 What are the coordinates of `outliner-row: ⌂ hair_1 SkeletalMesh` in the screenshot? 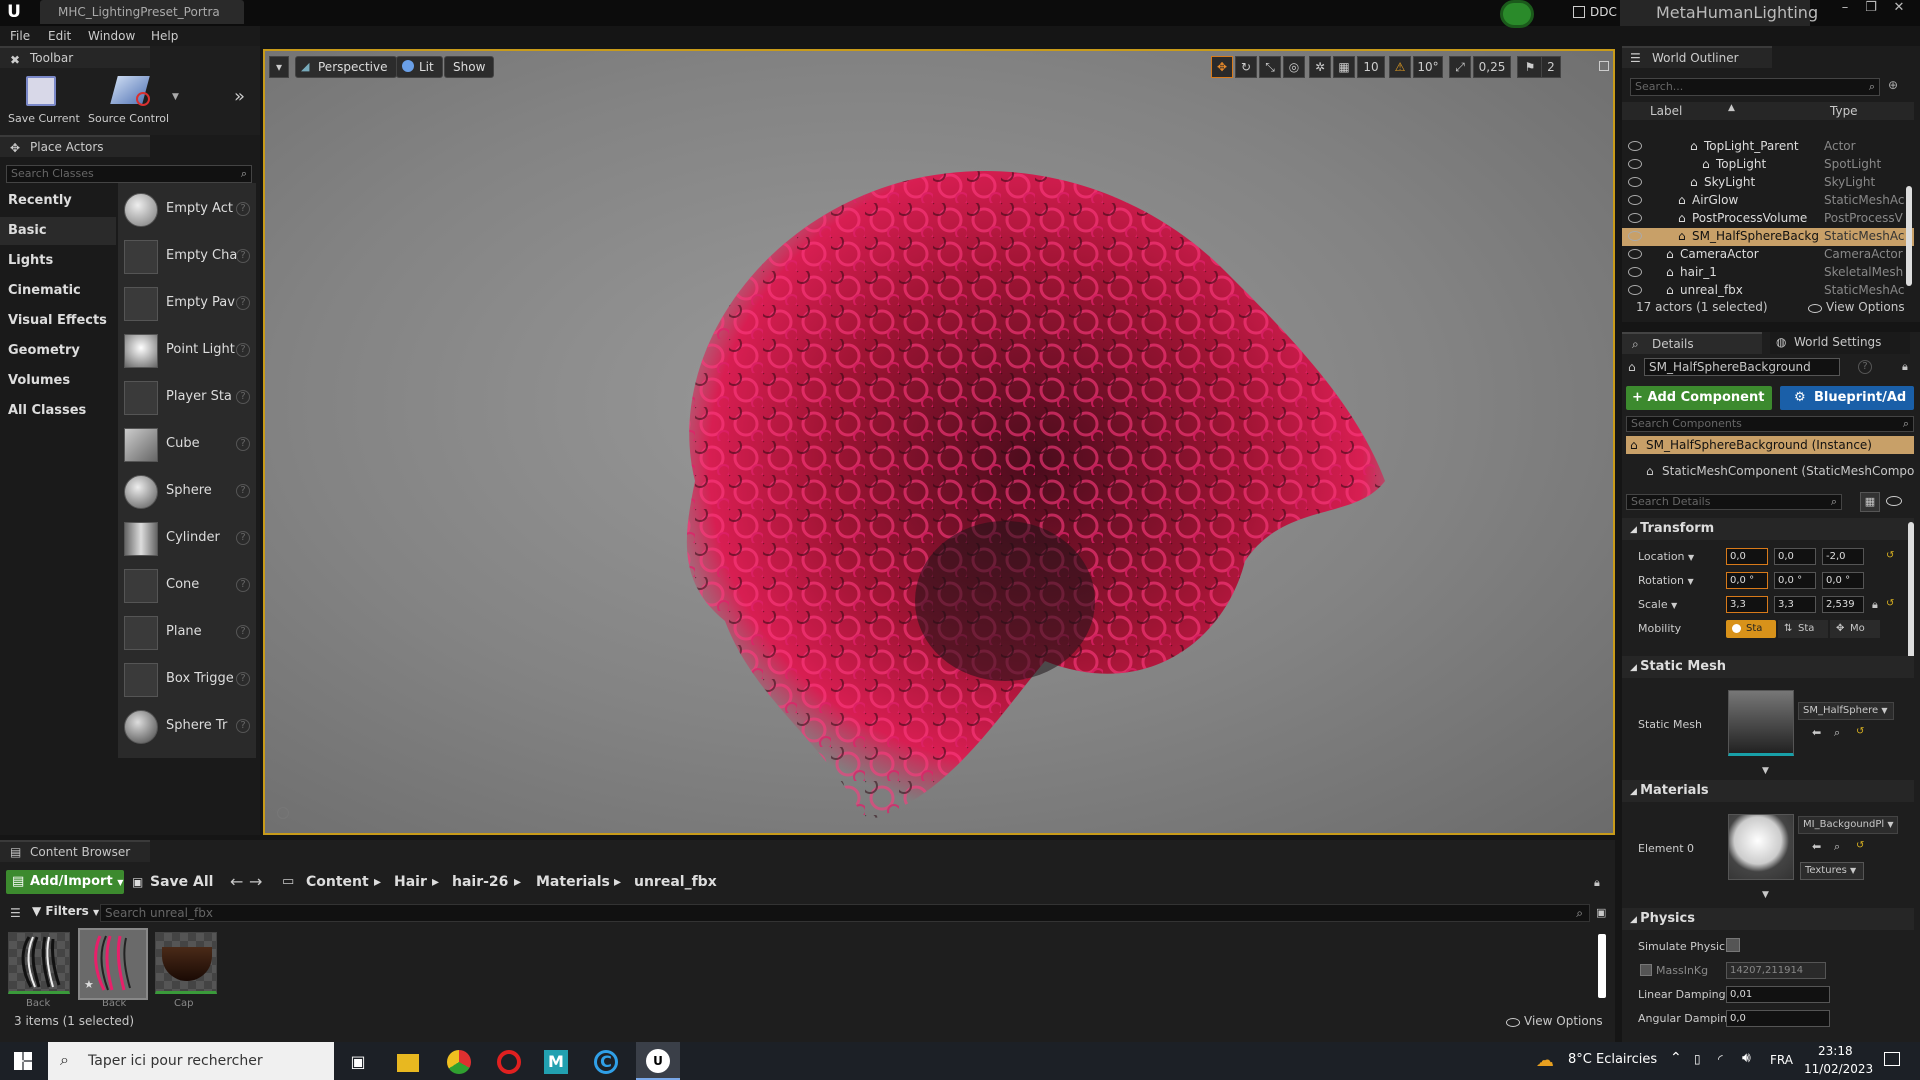 It's located at (1768, 273).